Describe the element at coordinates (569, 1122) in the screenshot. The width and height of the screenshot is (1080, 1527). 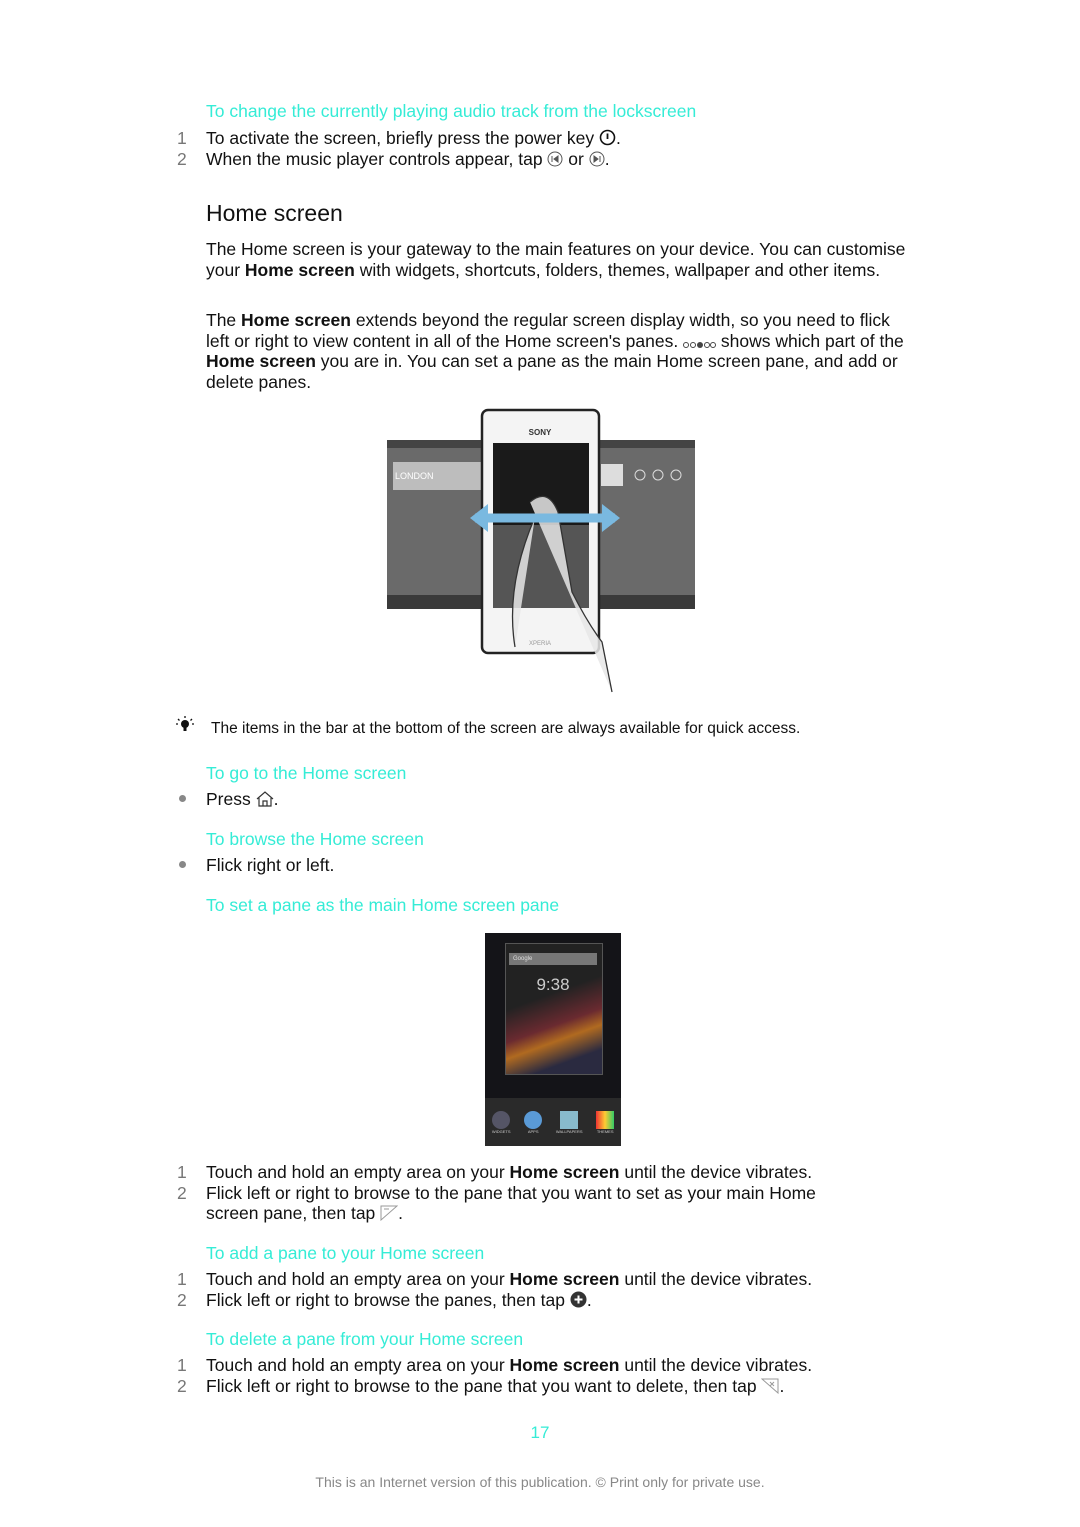
I see `wallpapers-option: WALLPAPERS` at that location.